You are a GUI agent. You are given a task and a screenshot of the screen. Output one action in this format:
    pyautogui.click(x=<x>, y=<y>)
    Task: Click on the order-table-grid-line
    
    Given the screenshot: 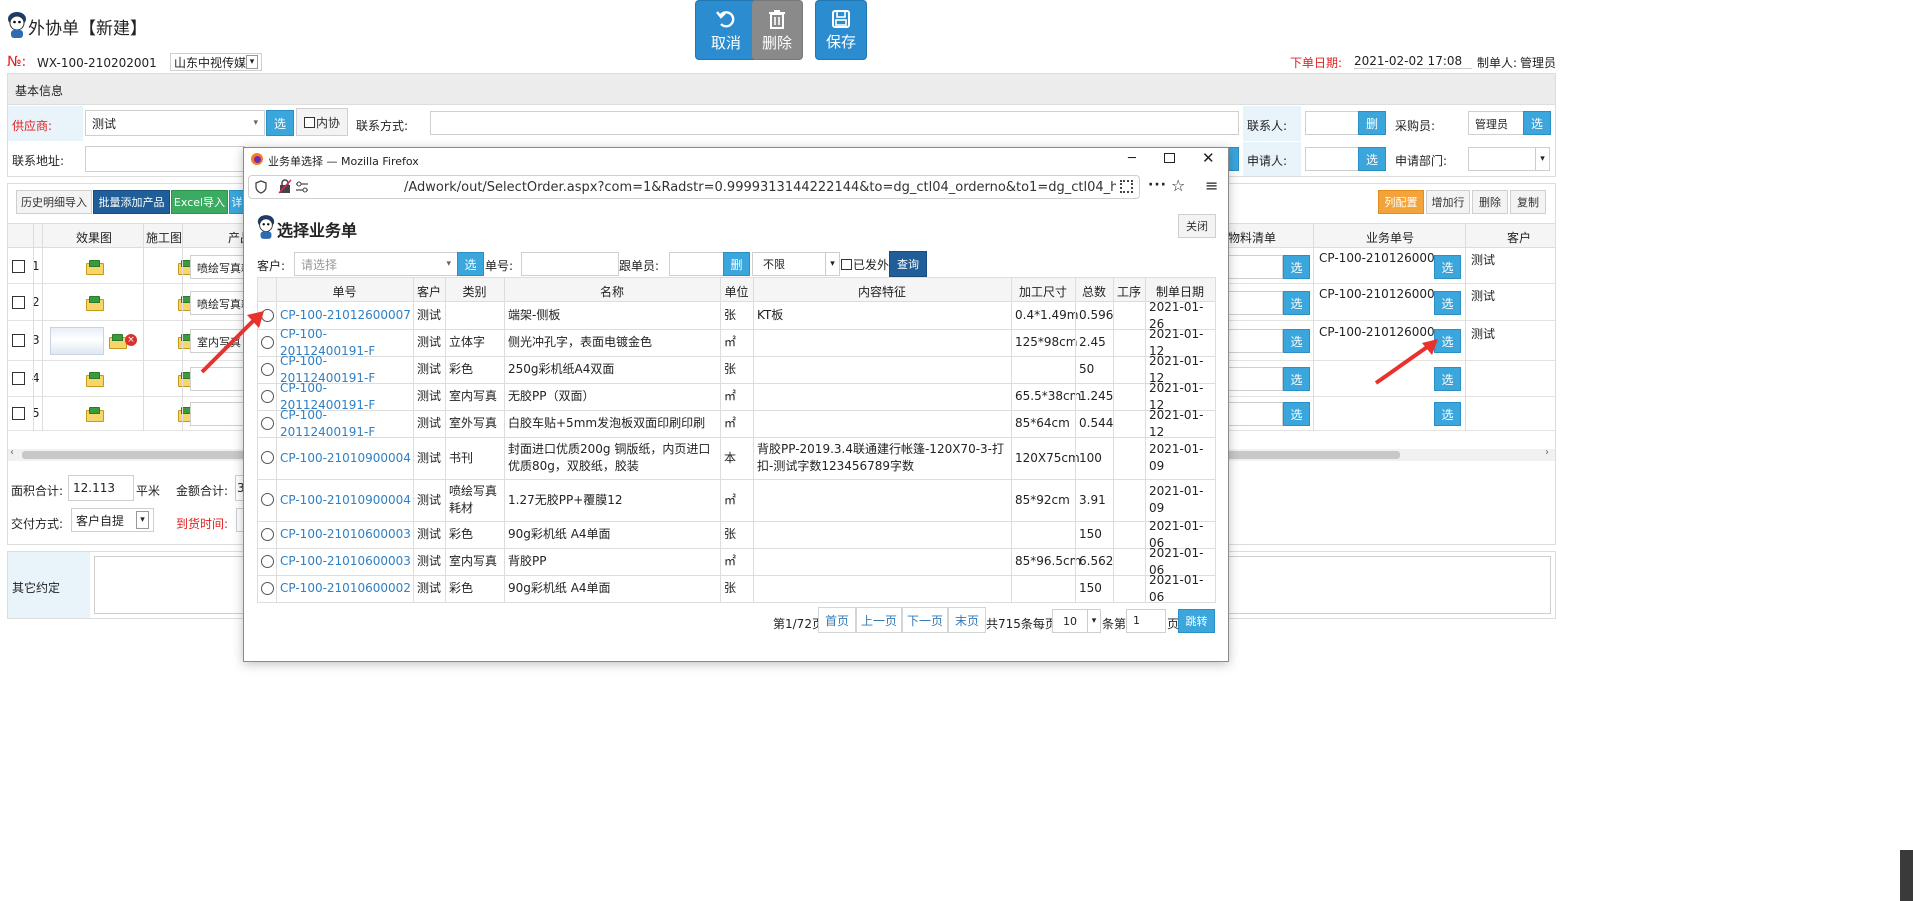 What is the action you would take?
    pyautogui.click(x=753, y=440)
    